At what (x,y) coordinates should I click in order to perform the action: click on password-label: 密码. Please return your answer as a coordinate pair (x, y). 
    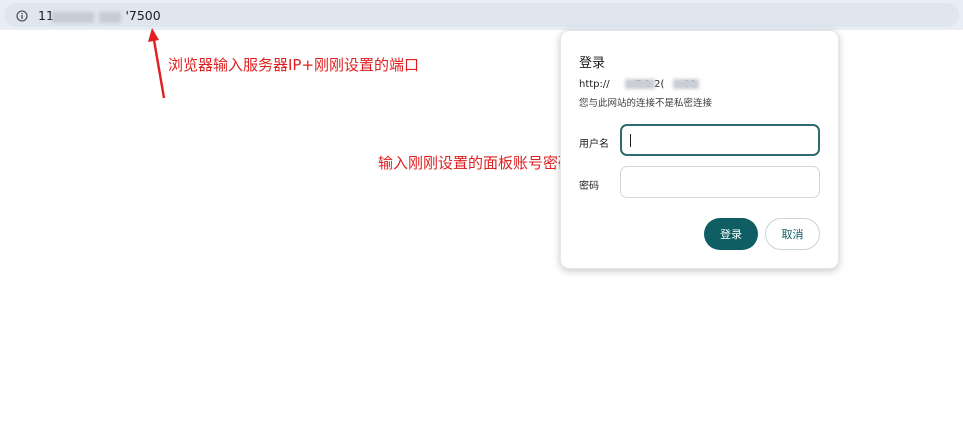
    Looking at the image, I should click on (589, 186).